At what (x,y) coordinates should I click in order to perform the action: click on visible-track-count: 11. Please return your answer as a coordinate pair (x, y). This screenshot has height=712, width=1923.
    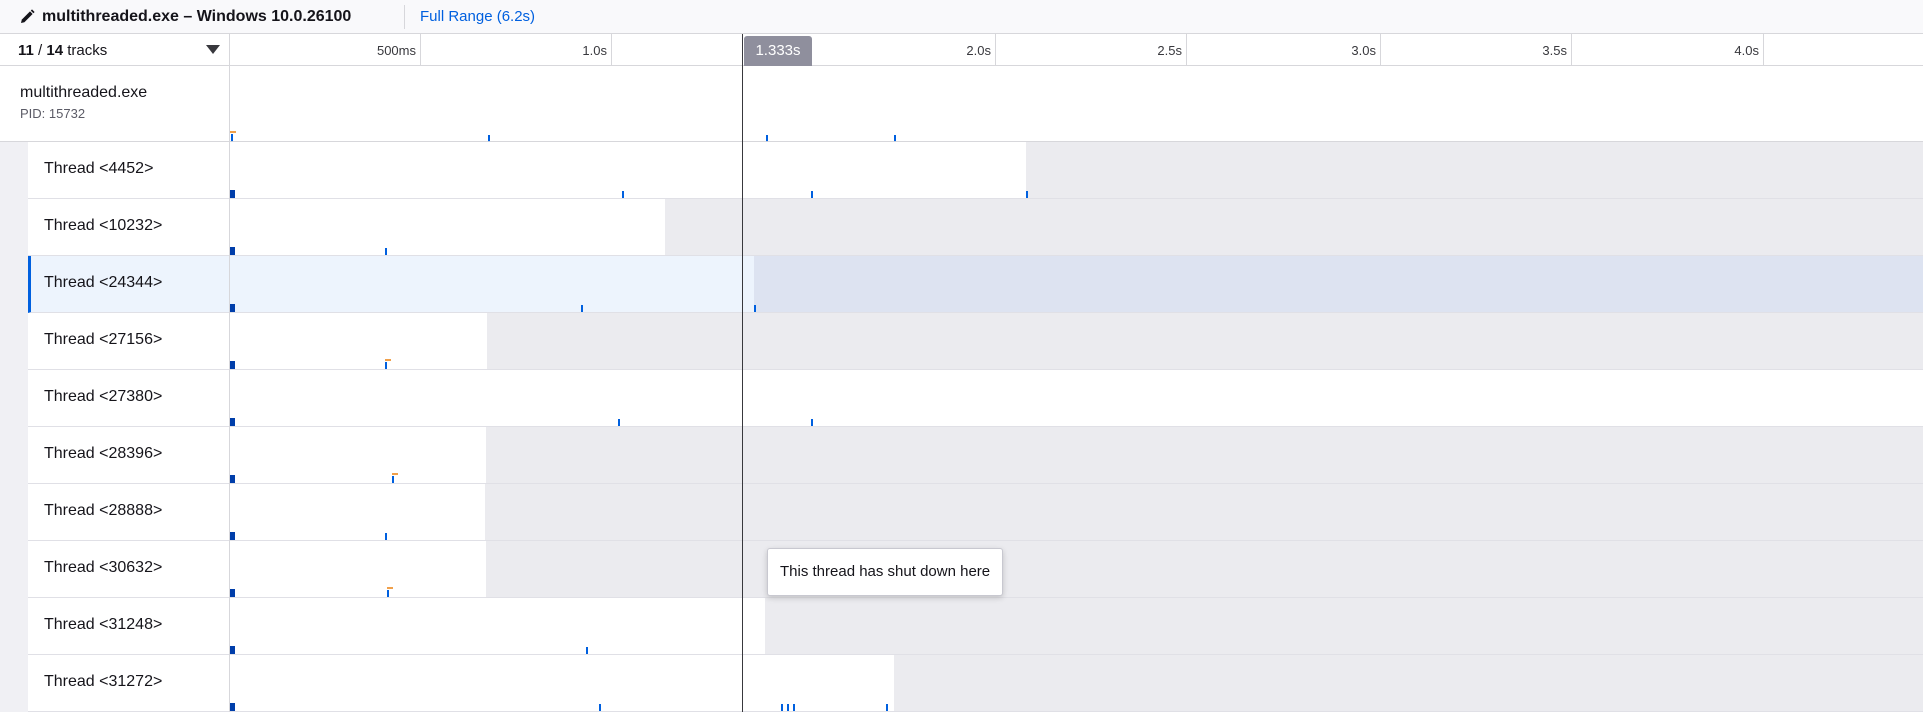
    Looking at the image, I should click on (26, 50).